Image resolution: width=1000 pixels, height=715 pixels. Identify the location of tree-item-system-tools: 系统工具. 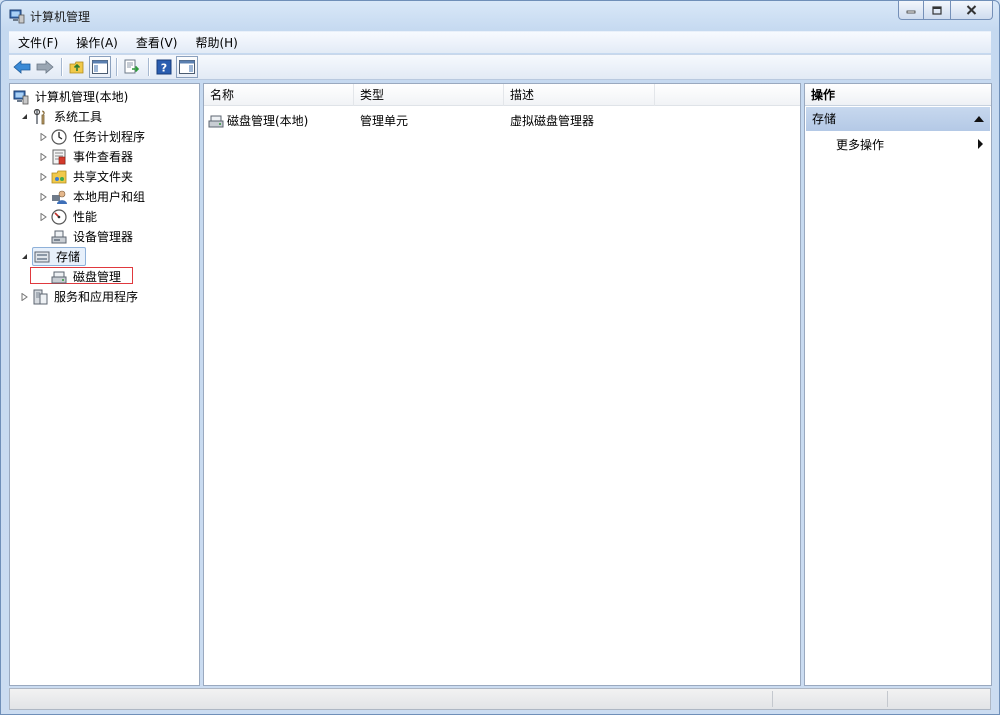
(61, 116).